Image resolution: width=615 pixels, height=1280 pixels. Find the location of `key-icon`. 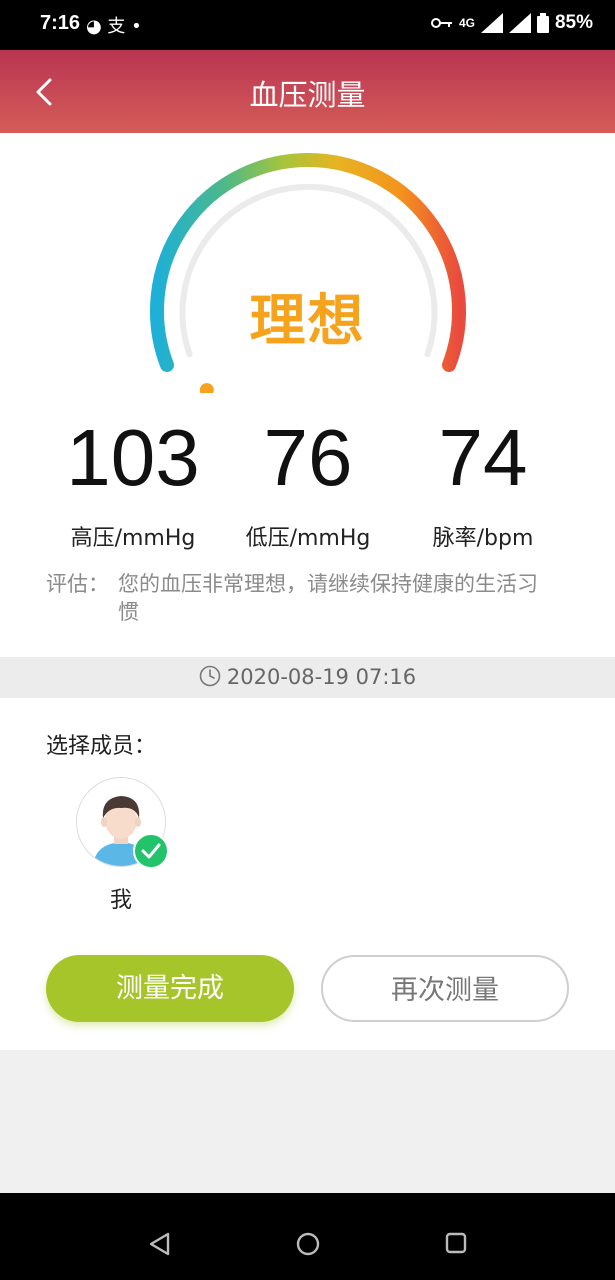

key-icon is located at coordinates (441, 23).